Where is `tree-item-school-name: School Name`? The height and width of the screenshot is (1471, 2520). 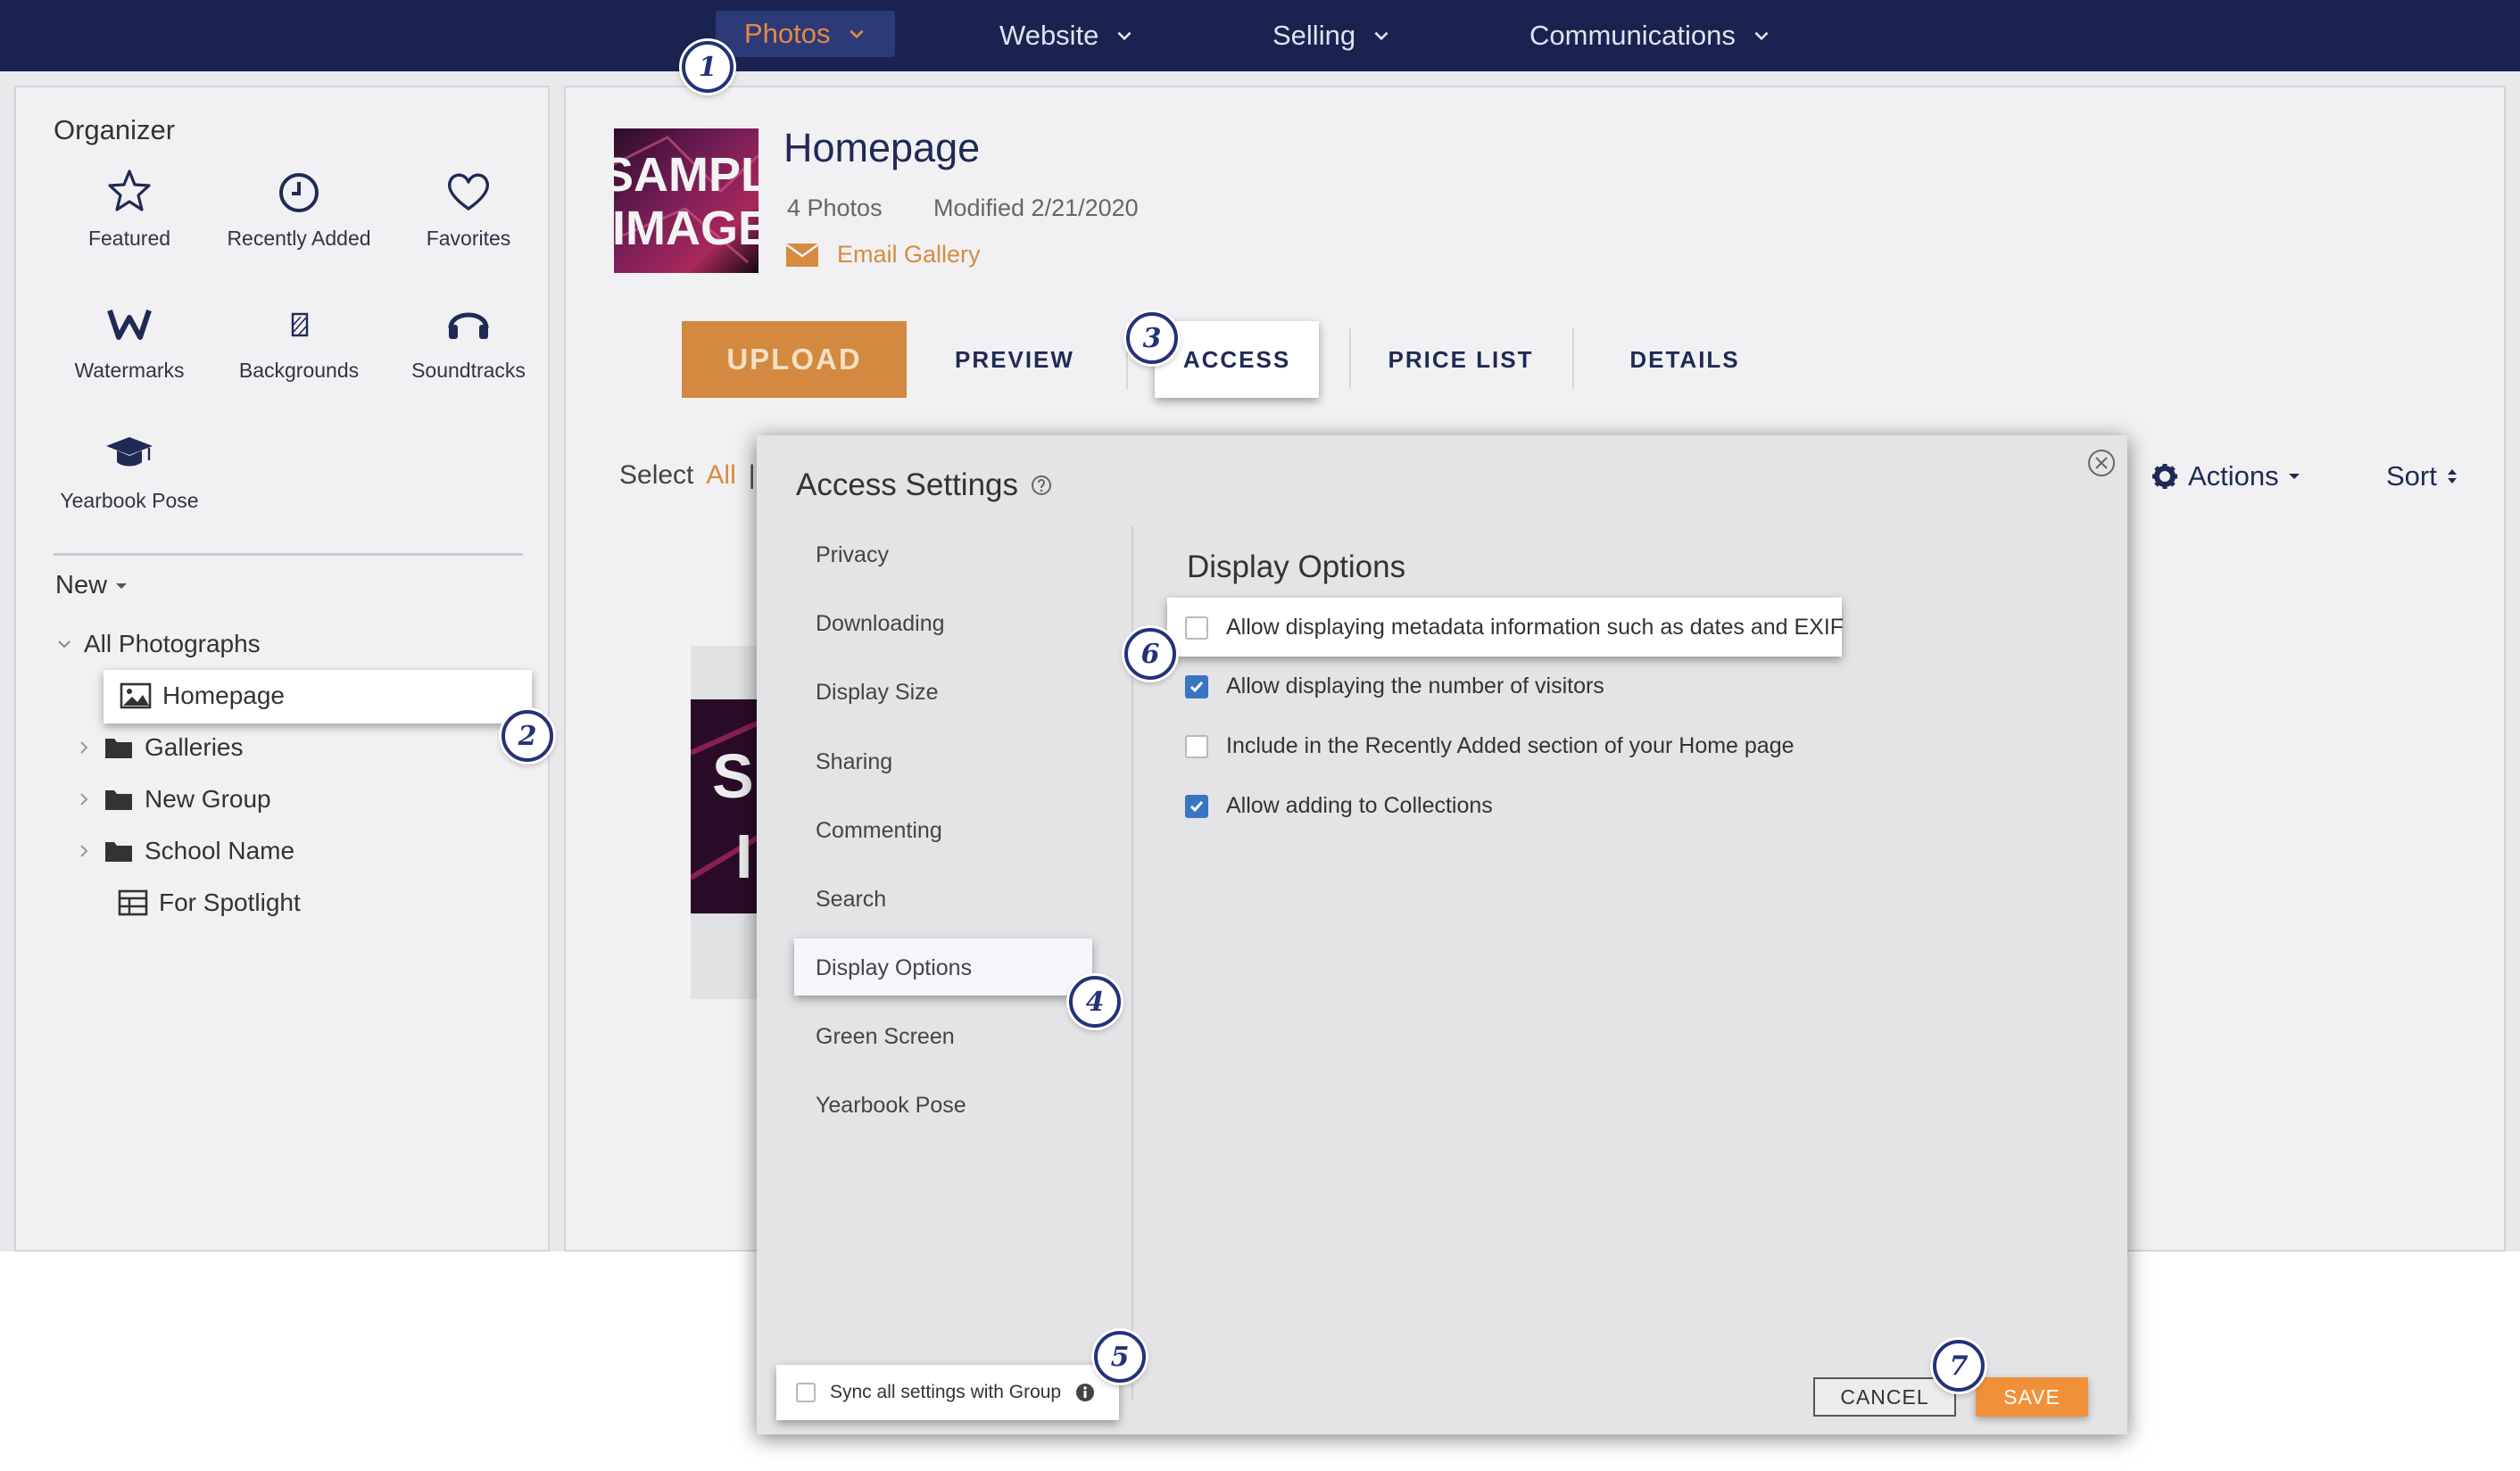 tree-item-school-name: School Name is located at coordinates (184, 851).